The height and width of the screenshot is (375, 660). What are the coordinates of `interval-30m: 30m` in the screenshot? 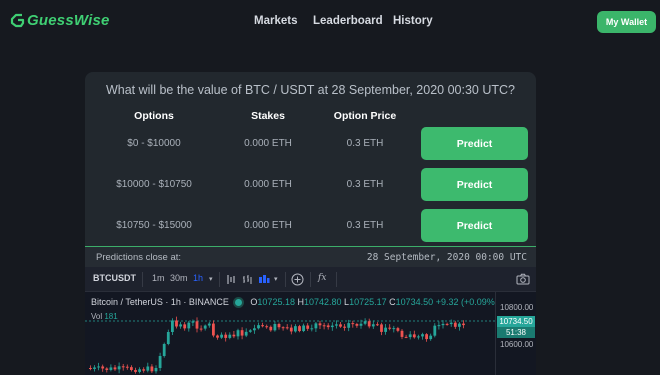 It's located at (179, 278).